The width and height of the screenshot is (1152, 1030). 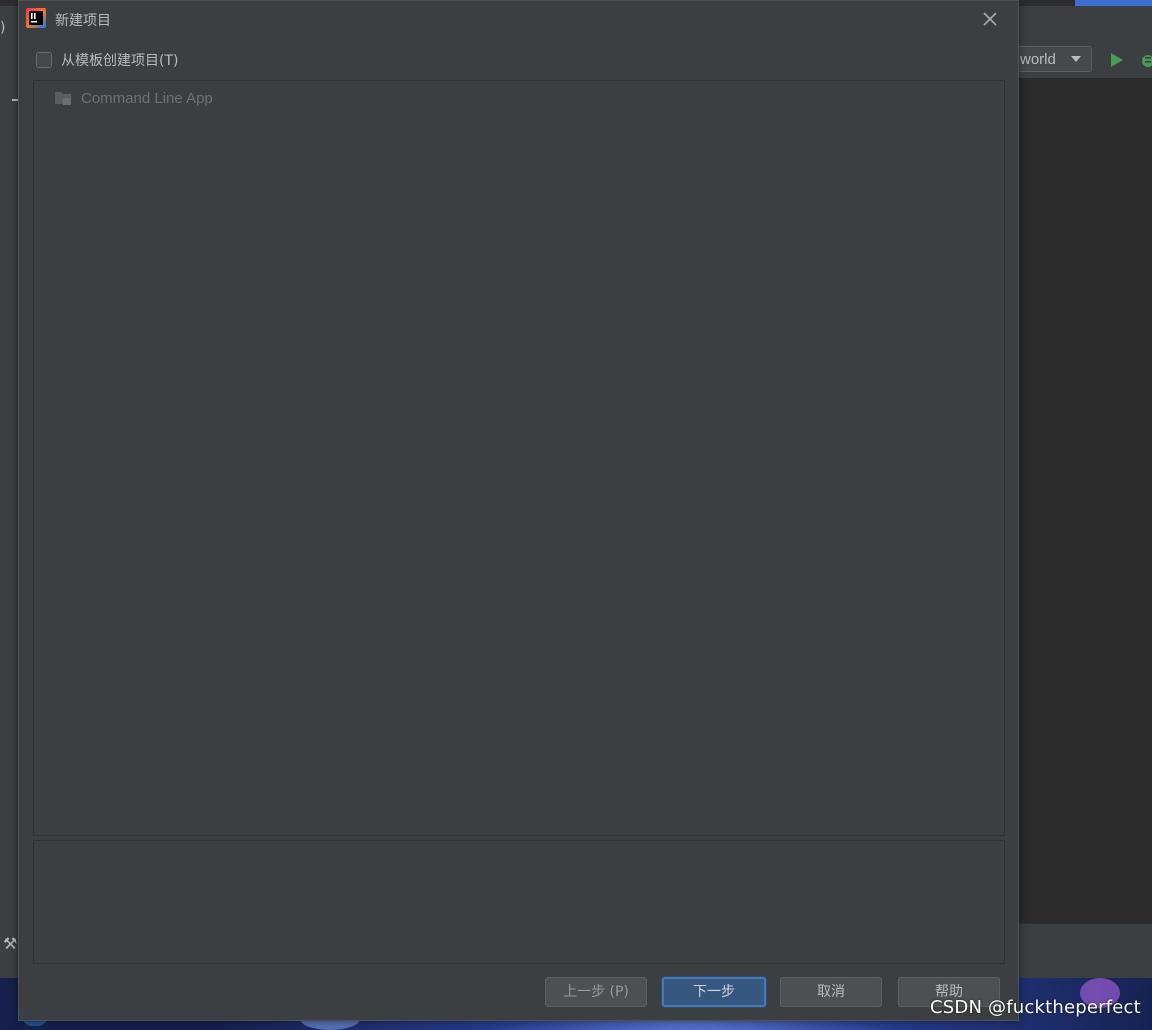 I want to click on create-from-template-checkbox, so click(x=44, y=60).